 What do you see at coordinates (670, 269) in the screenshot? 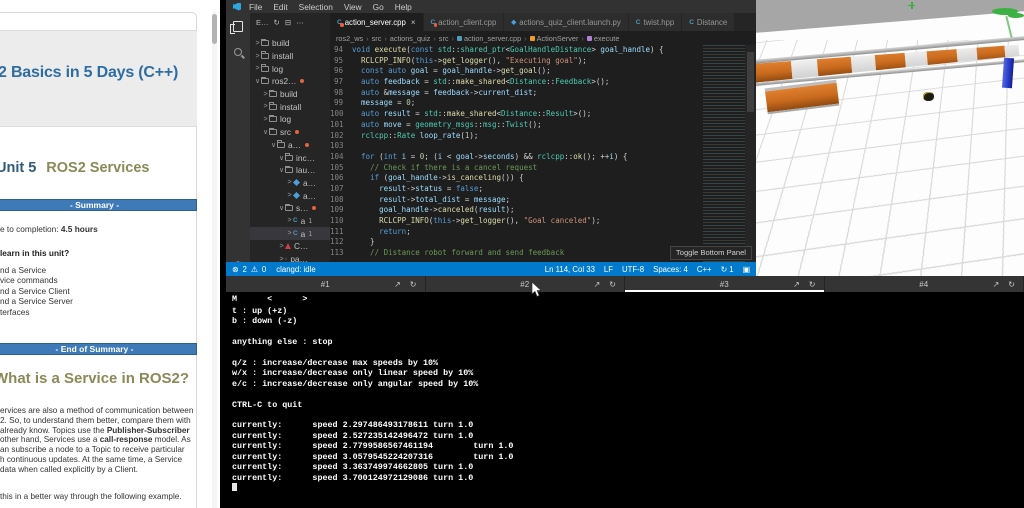
I see `indent-indicator: Spaces: 4` at bounding box center [670, 269].